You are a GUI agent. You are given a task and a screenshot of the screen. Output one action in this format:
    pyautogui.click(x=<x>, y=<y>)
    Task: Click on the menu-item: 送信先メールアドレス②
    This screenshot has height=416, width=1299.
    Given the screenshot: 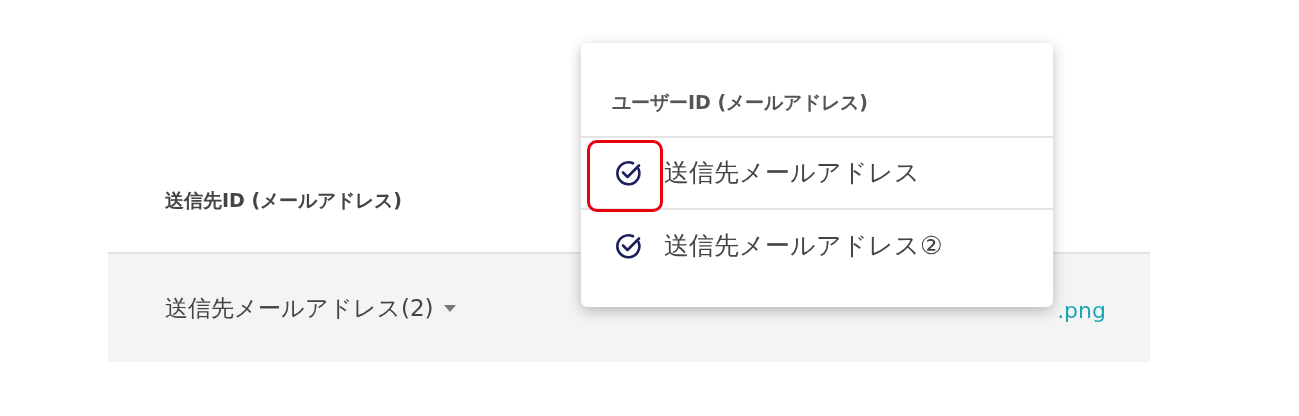 What is the action you would take?
    pyautogui.click(x=817, y=246)
    